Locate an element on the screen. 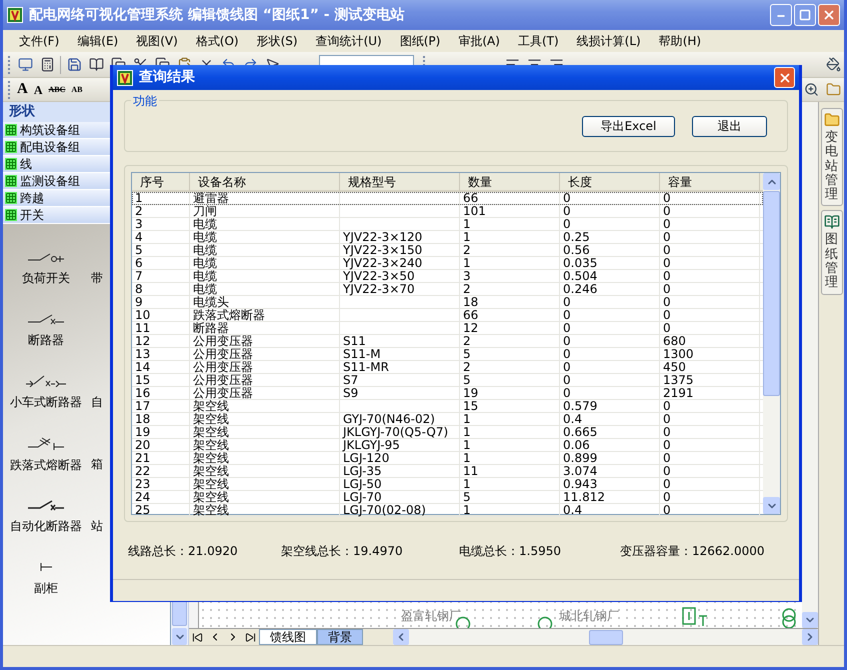 The width and height of the screenshot is (847, 670). table-row: 15 公用变压器 S7 5 0 1375 is located at coordinates (447, 380).